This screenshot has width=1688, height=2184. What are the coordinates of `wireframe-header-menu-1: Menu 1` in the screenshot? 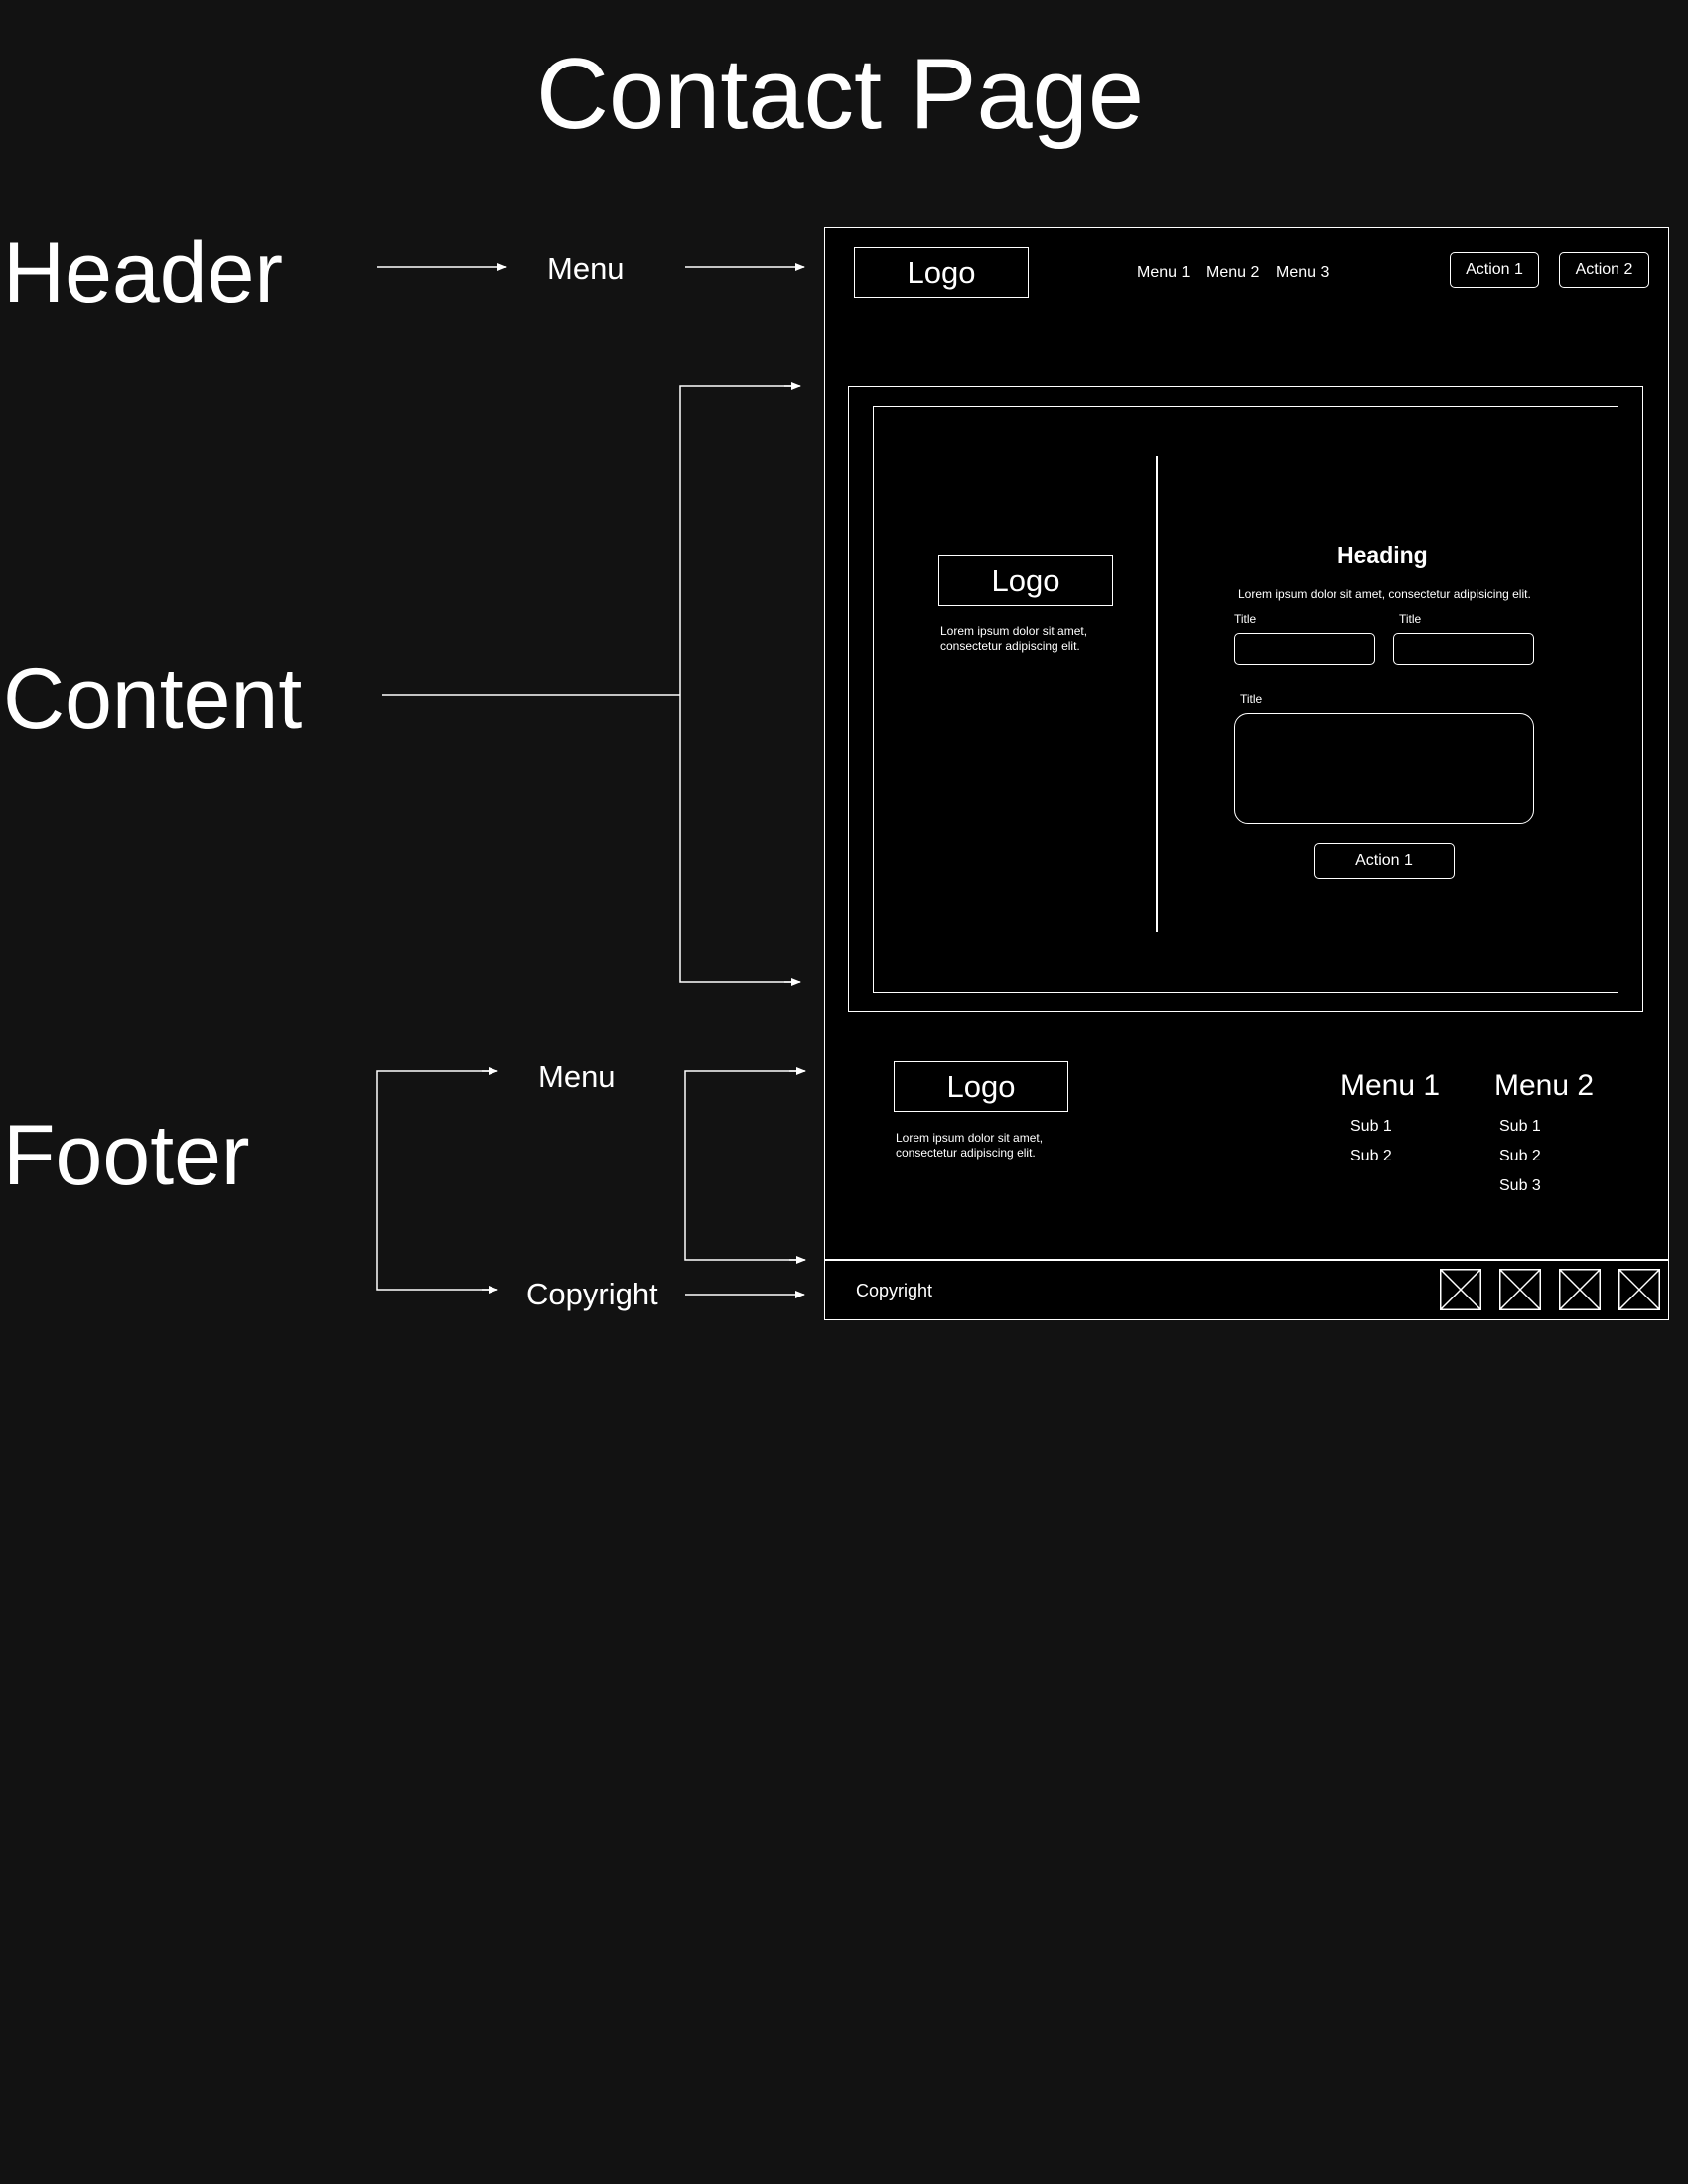 It's located at (1163, 273).